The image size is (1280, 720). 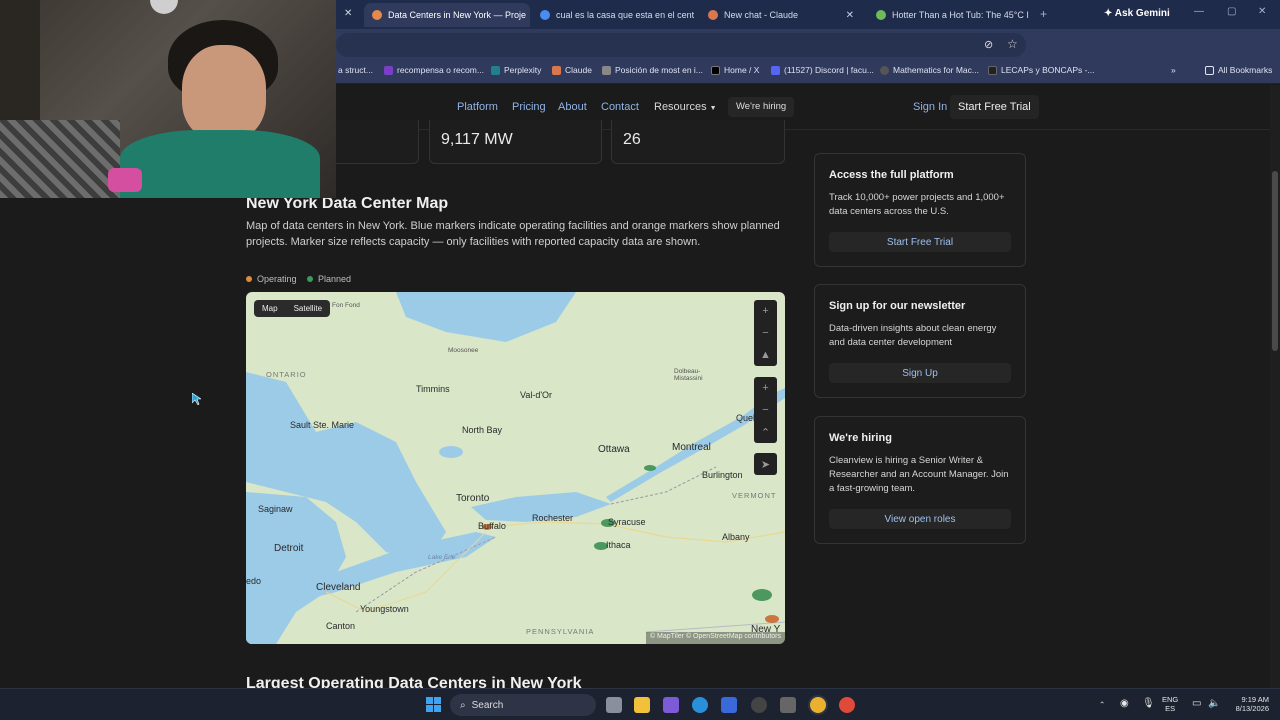 I want to click on tab-hot-tub-article: Hotter Than a Hot Tub: The 45°C I ✕, so click(x=951, y=15).